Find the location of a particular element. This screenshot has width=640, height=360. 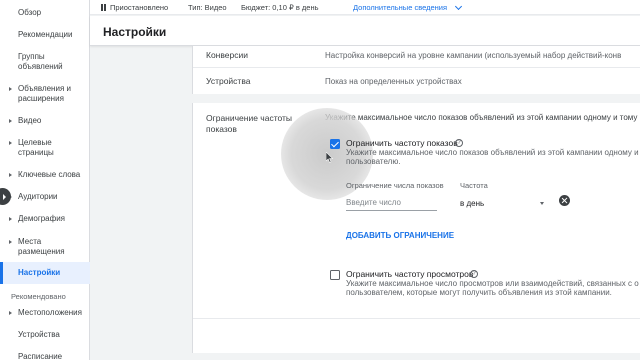

sidebar-item-overview: Обзор is located at coordinates (45, 14).